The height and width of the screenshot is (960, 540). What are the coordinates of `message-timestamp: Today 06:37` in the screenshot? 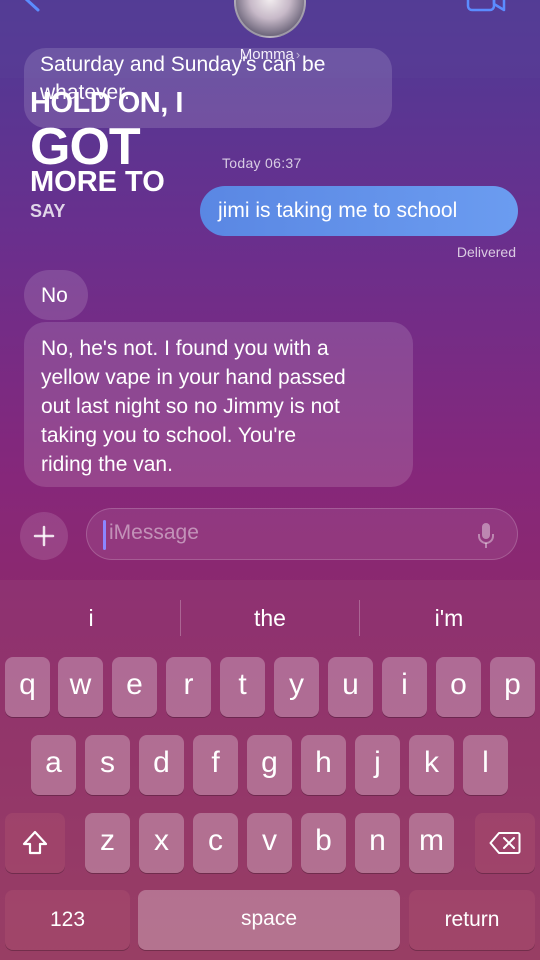 It's located at (262, 163).